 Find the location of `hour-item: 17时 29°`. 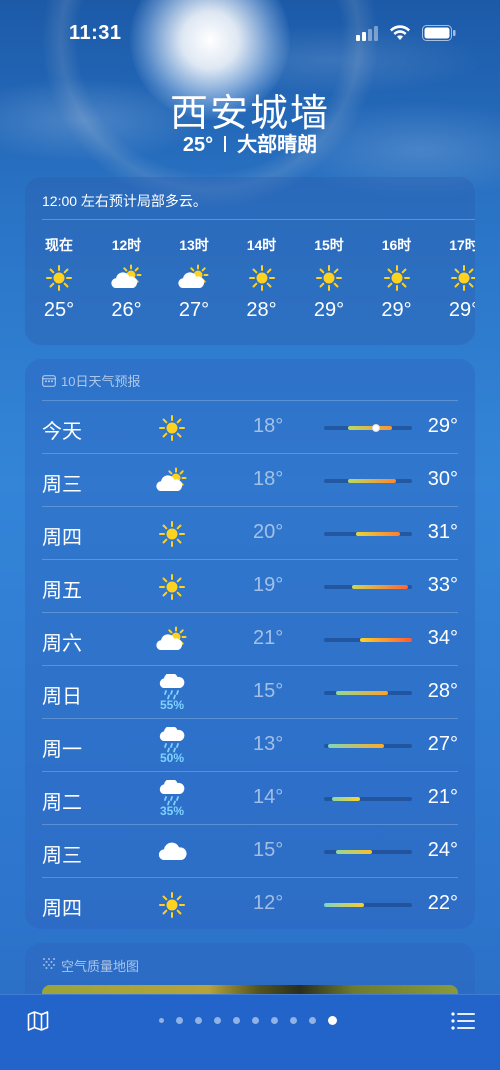

hour-item: 17时 29° is located at coordinates (454, 278).